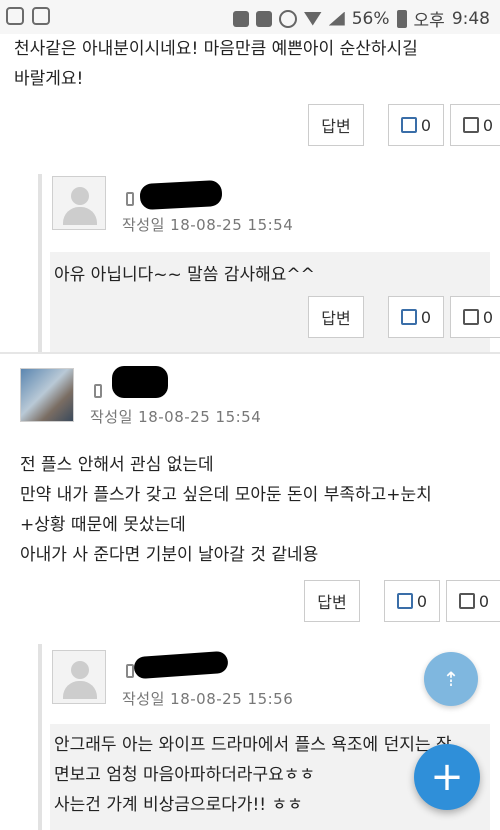 The height and width of the screenshot is (830, 500). I want to click on wifi-icon, so click(312, 18).